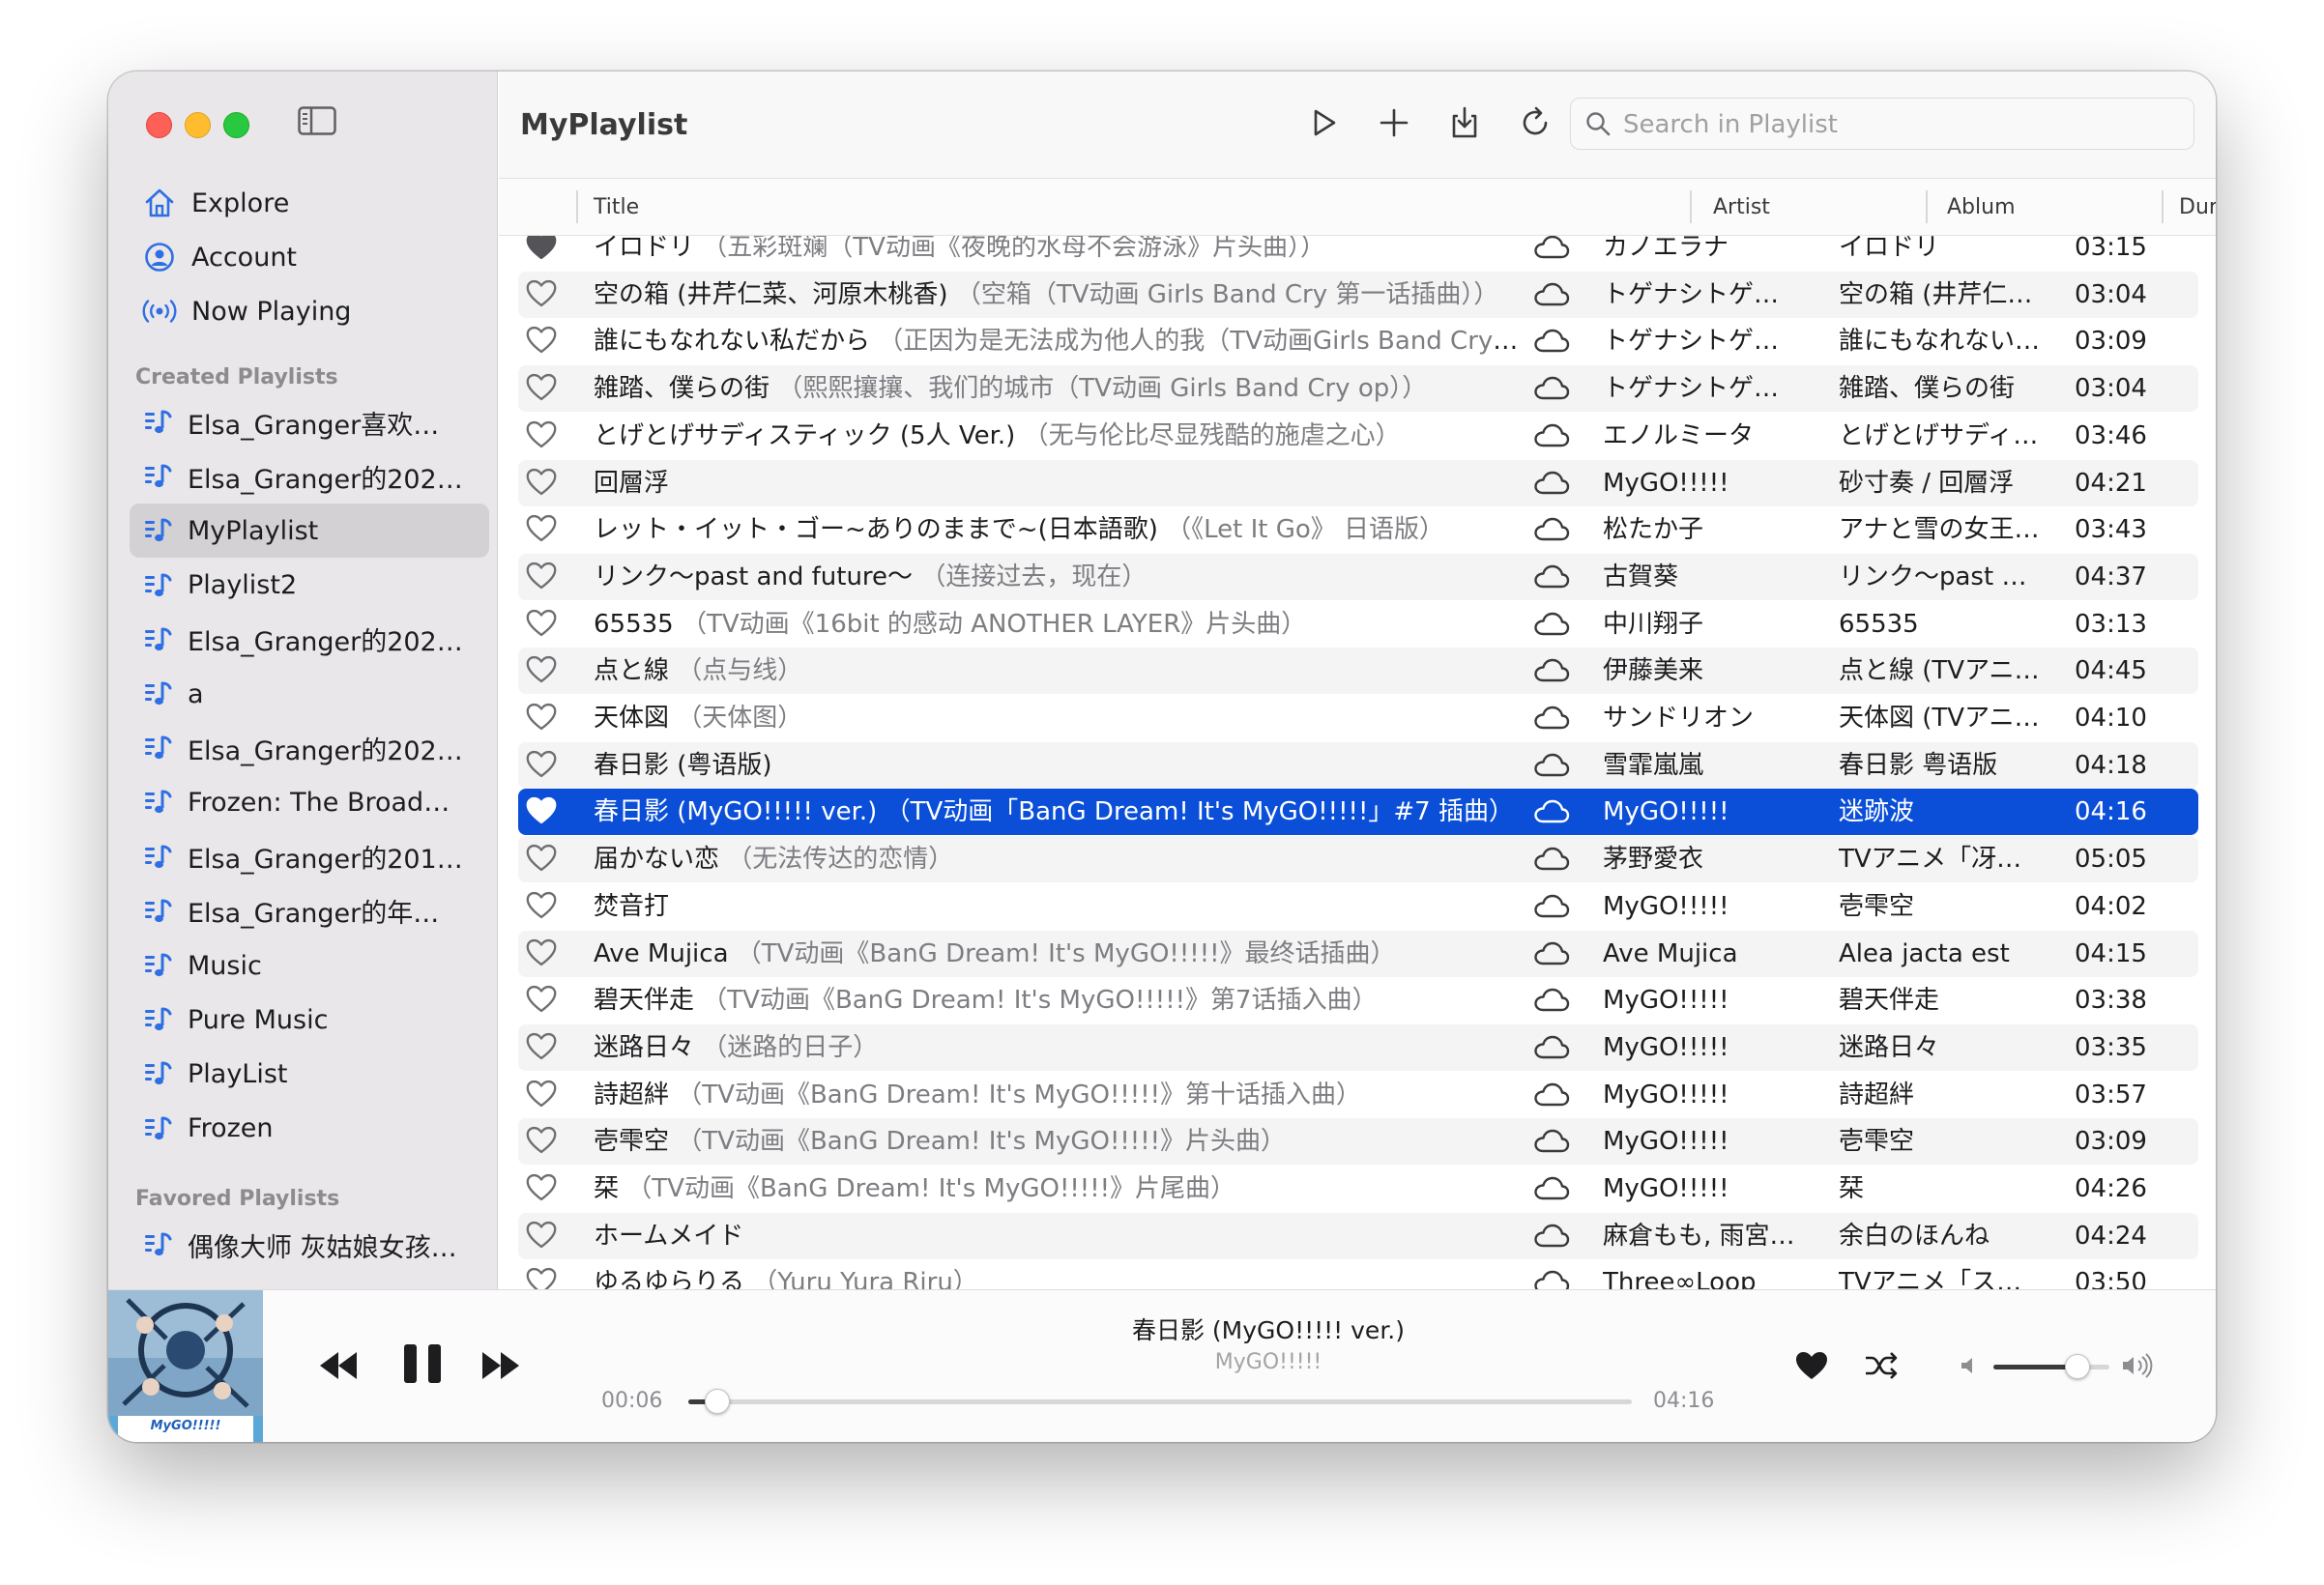 This screenshot has width=2324, height=1585. Describe the element at coordinates (1940, 1095) in the screenshot. I see `track-album: 詩超絆` at that location.